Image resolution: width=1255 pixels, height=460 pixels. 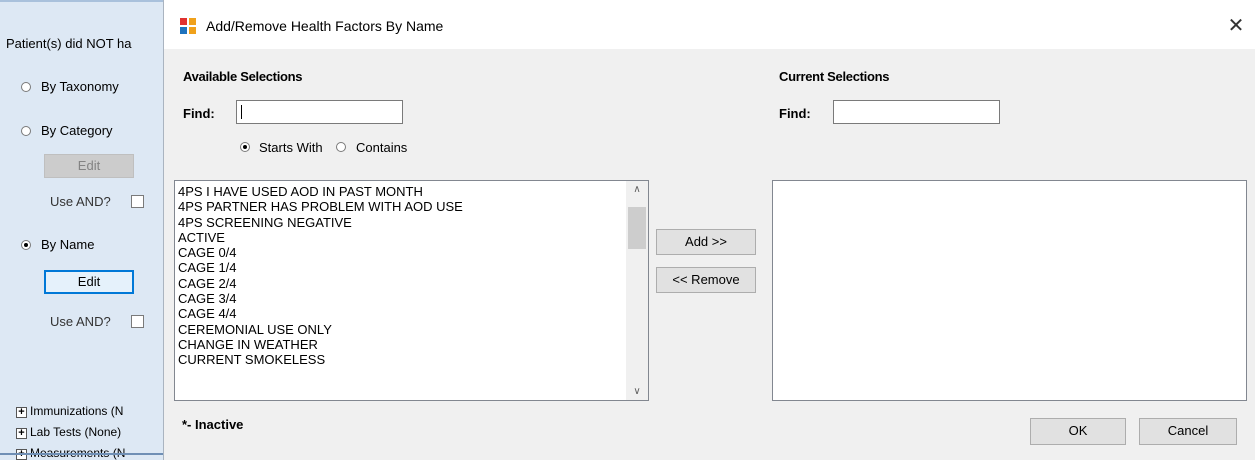 I want to click on available-selections-heading: Available Selections, so click(x=243, y=76).